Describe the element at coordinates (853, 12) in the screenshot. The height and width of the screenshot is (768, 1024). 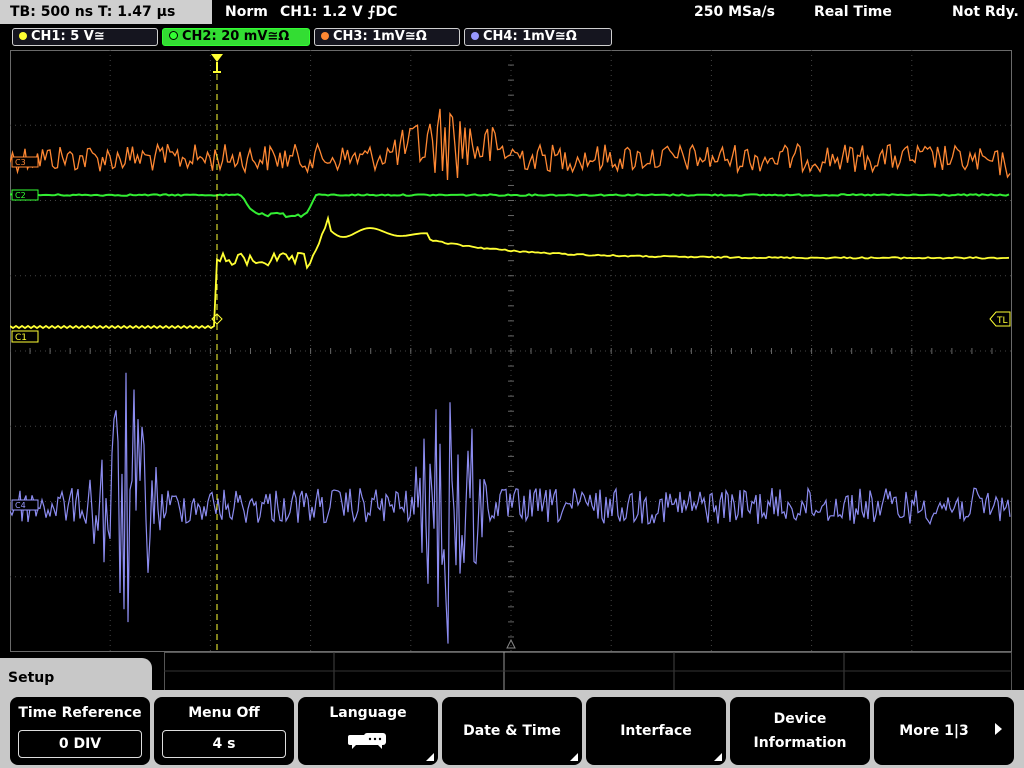
I see `acquisition-mode: Real Time` at that location.